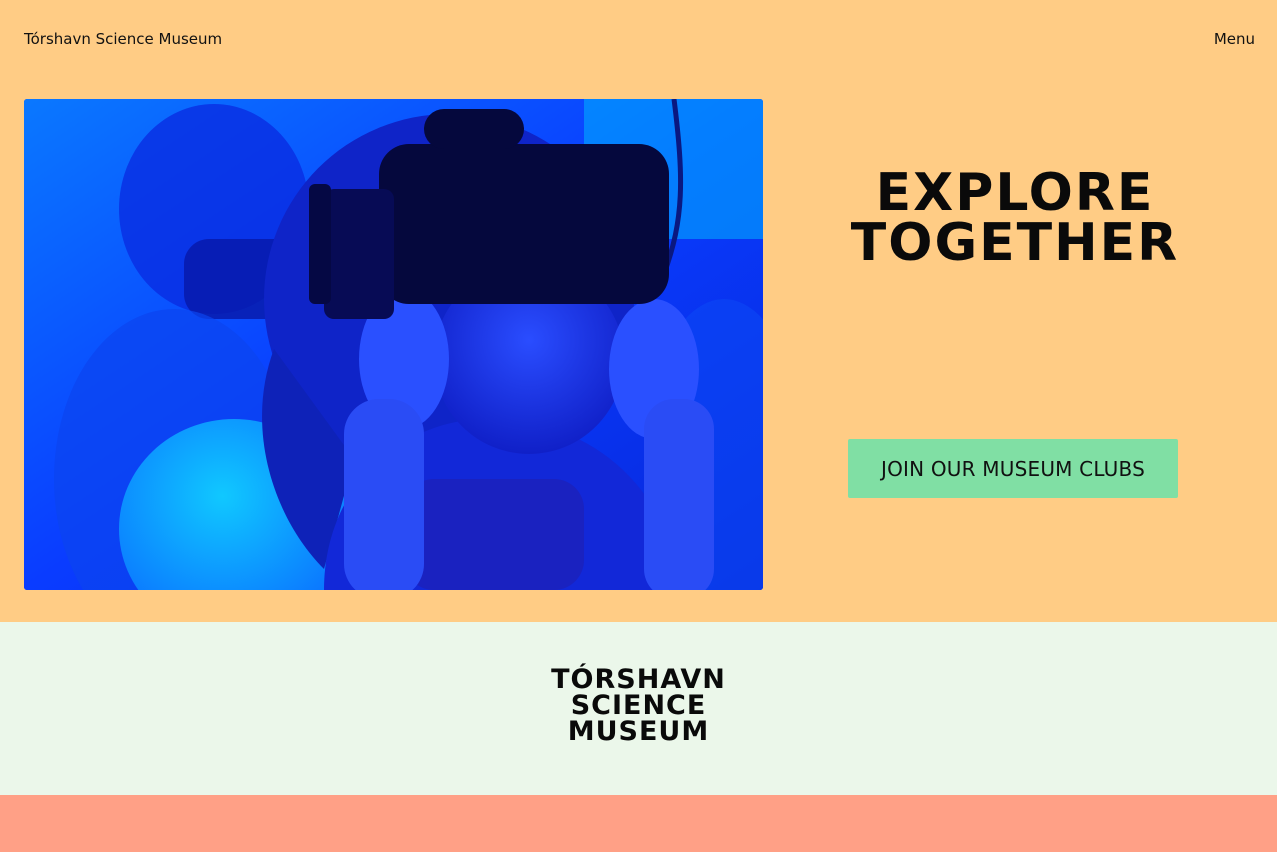 This screenshot has height=852, width=1277. I want to click on join-clubs-button: JOIN OUR MUSEUM CLUBS, so click(1013, 468).